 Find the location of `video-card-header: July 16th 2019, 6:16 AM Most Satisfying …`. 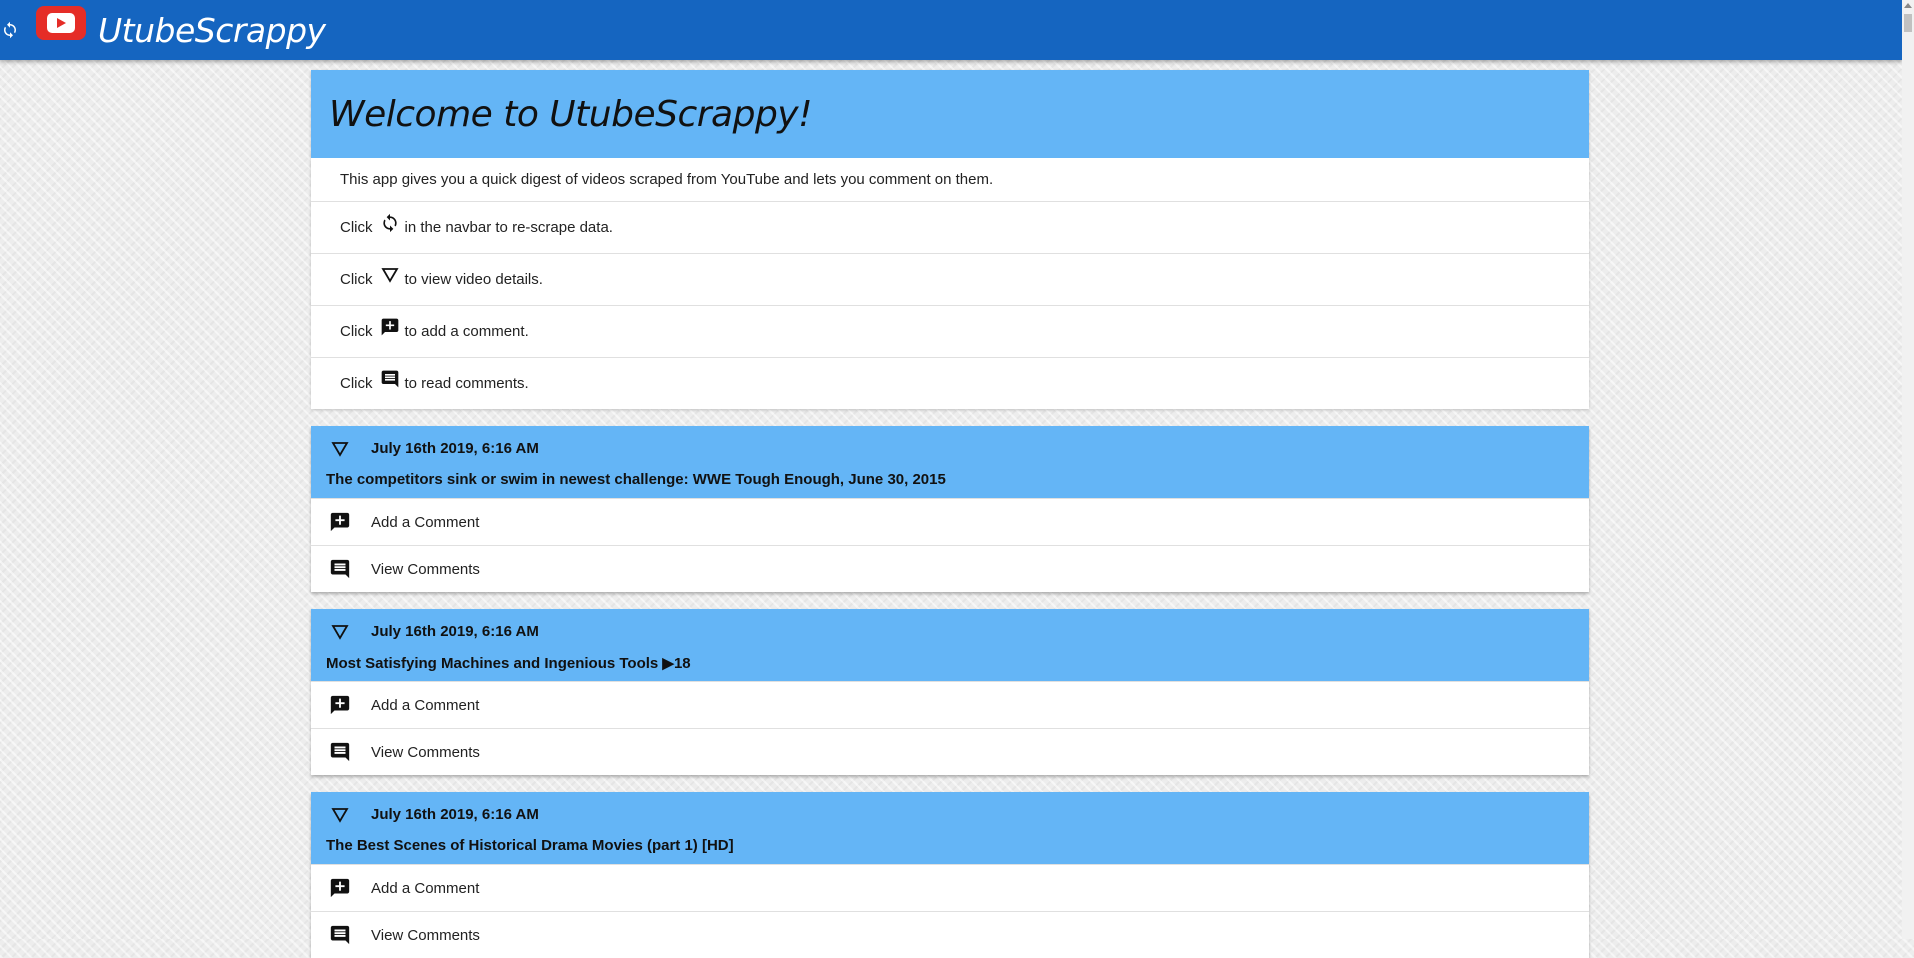

video-card-header: July 16th 2019, 6:16 AM Most Satisfying … is located at coordinates (950, 645).